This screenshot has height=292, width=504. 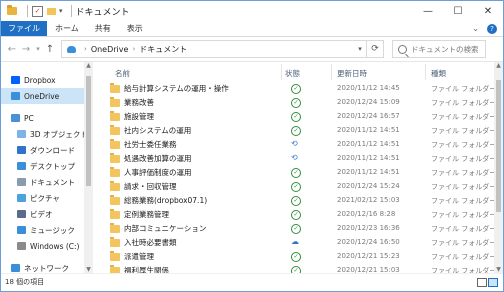 What do you see at coordinates (47, 118) in the screenshot?
I see `nav-item: PC` at bounding box center [47, 118].